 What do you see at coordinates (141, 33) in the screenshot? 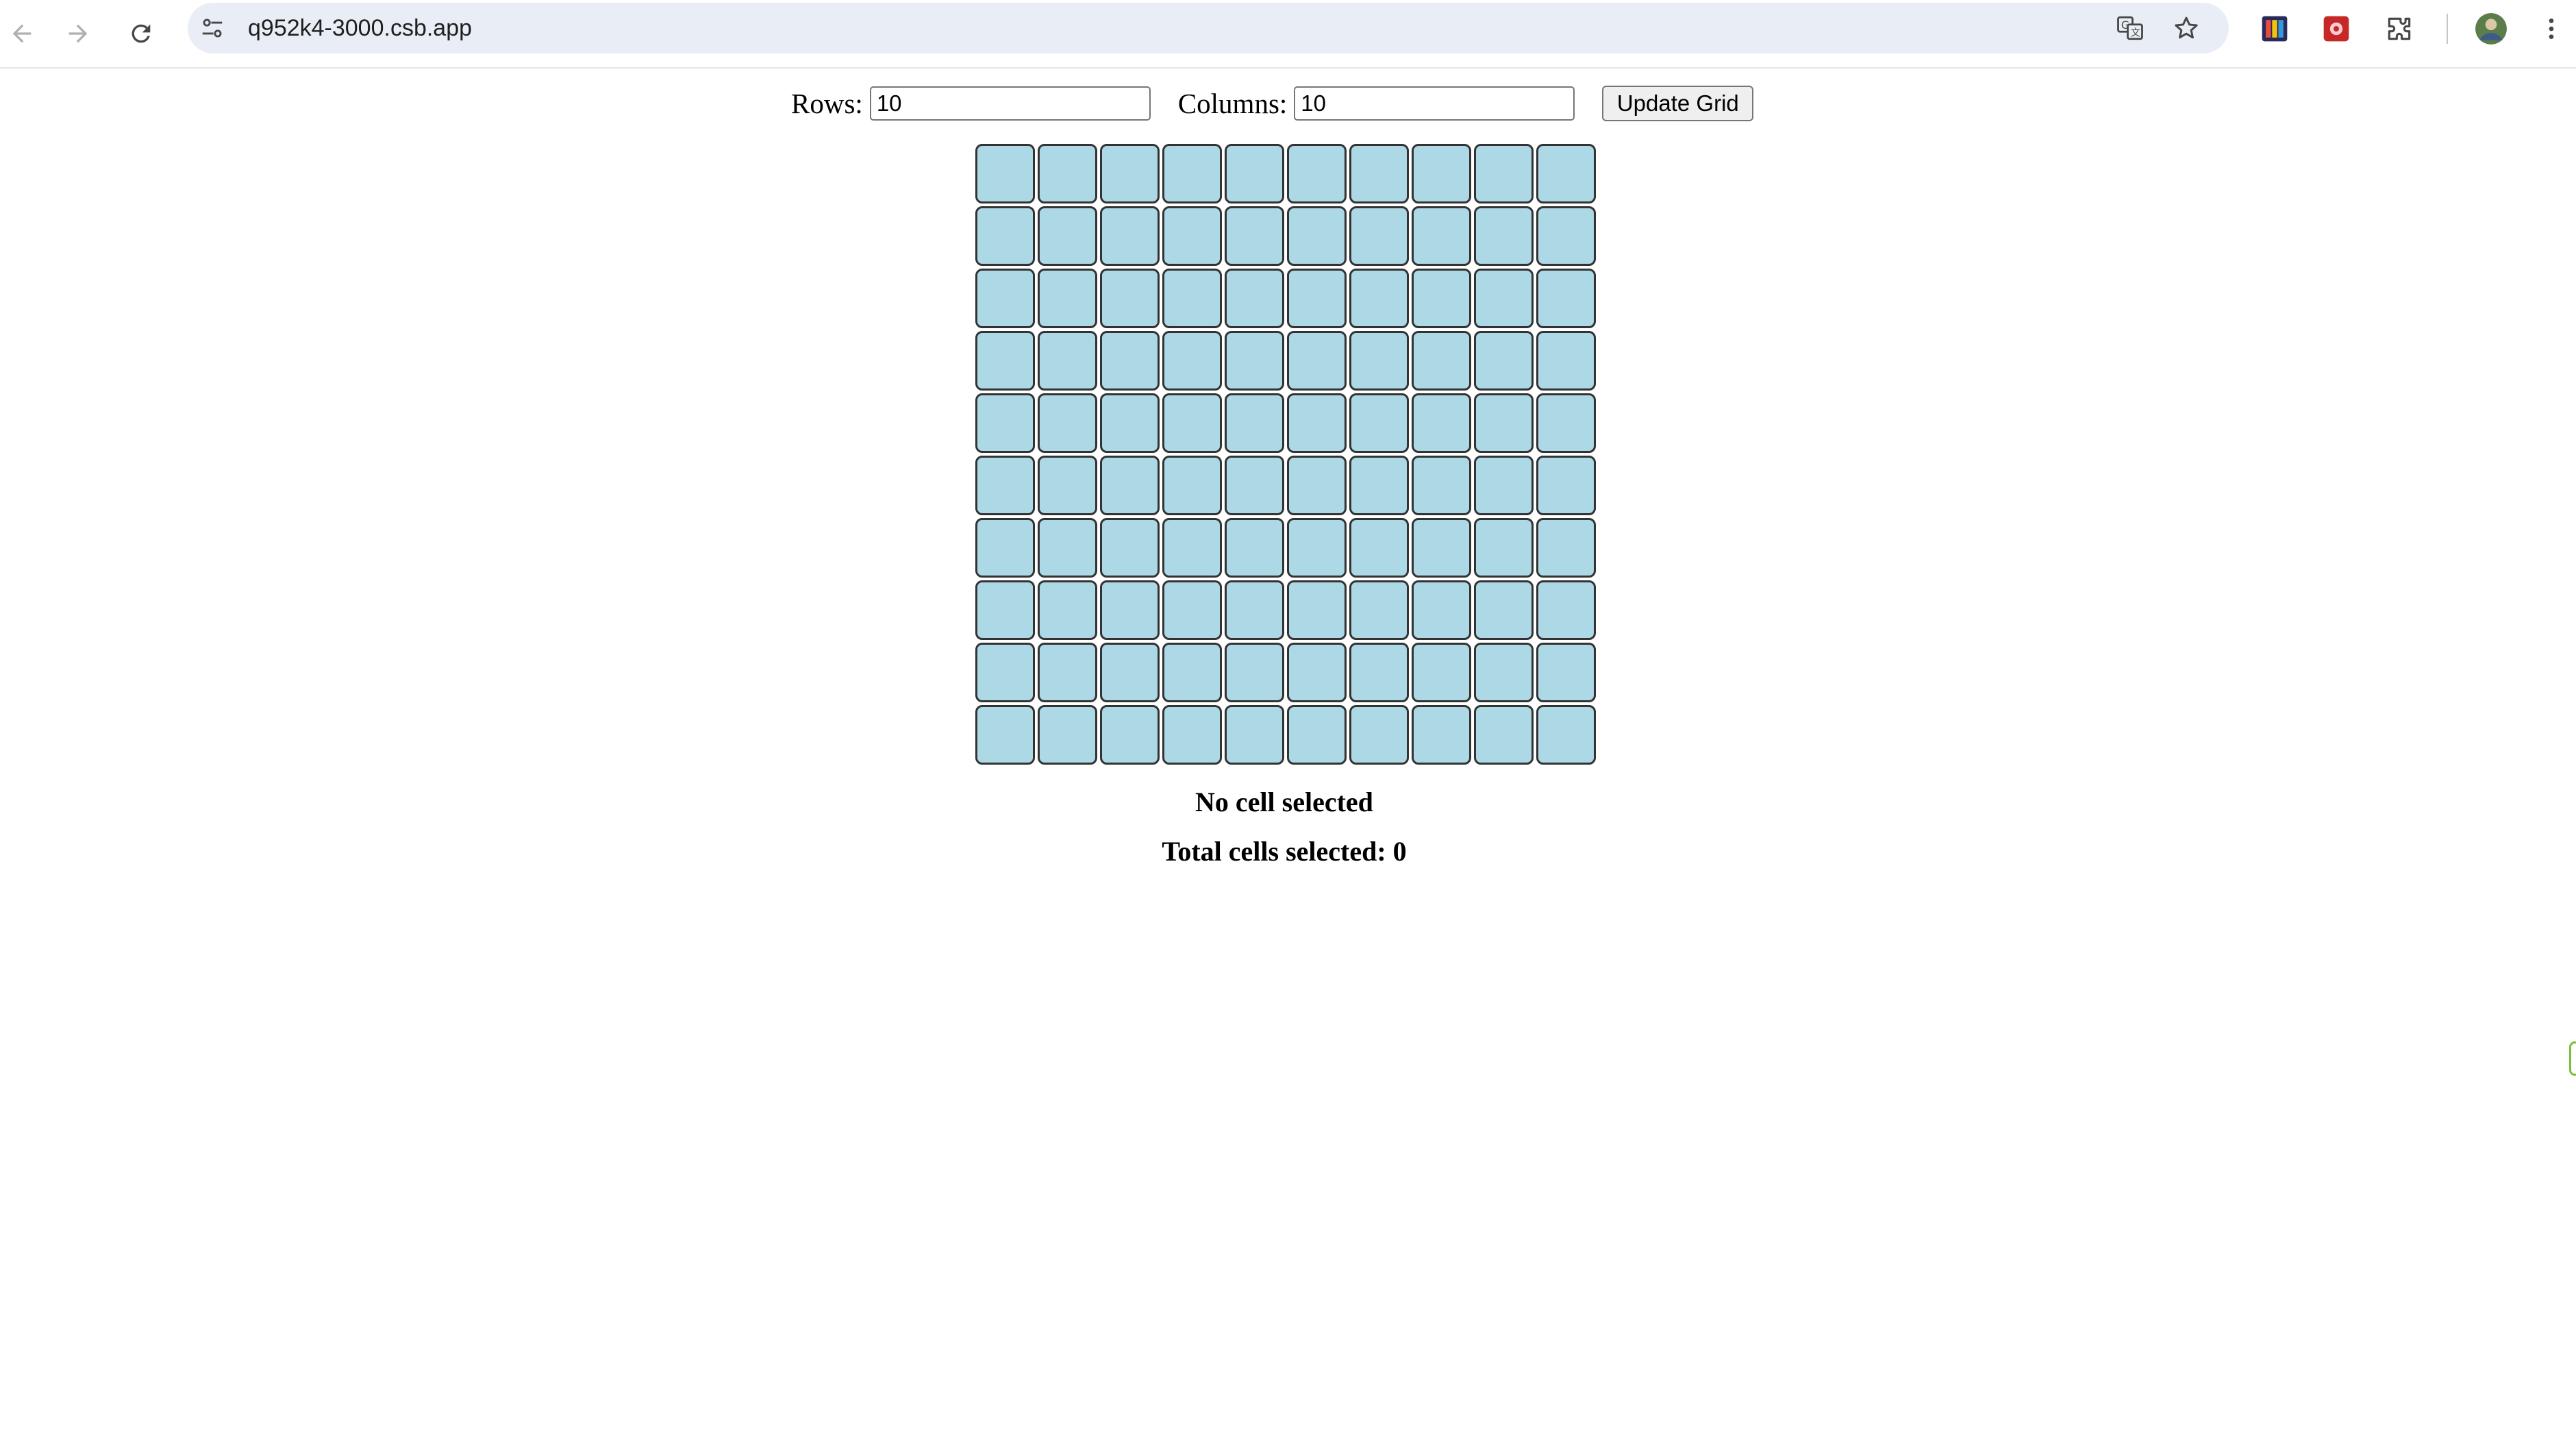
I see `reload-button` at bounding box center [141, 33].